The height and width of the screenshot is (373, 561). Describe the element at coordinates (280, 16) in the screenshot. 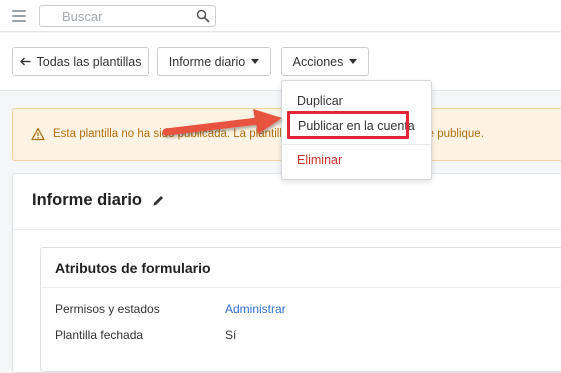

I see `top-bar` at that location.